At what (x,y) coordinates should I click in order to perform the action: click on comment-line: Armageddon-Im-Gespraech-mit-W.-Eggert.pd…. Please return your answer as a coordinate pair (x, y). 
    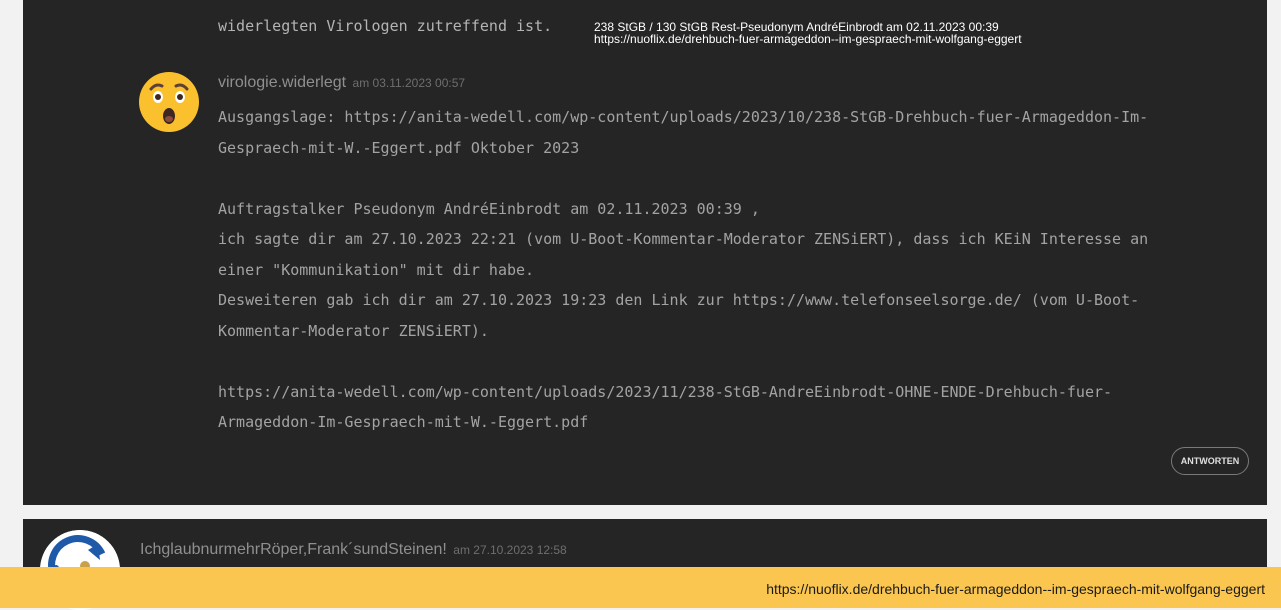
    Looking at the image, I should click on (403, 422).